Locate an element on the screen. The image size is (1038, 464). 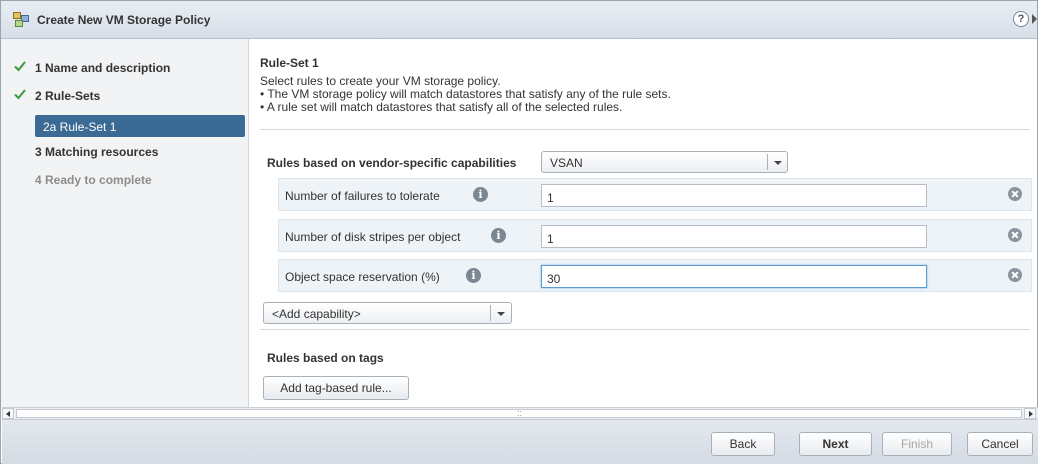
next-button: Next is located at coordinates (835, 444).